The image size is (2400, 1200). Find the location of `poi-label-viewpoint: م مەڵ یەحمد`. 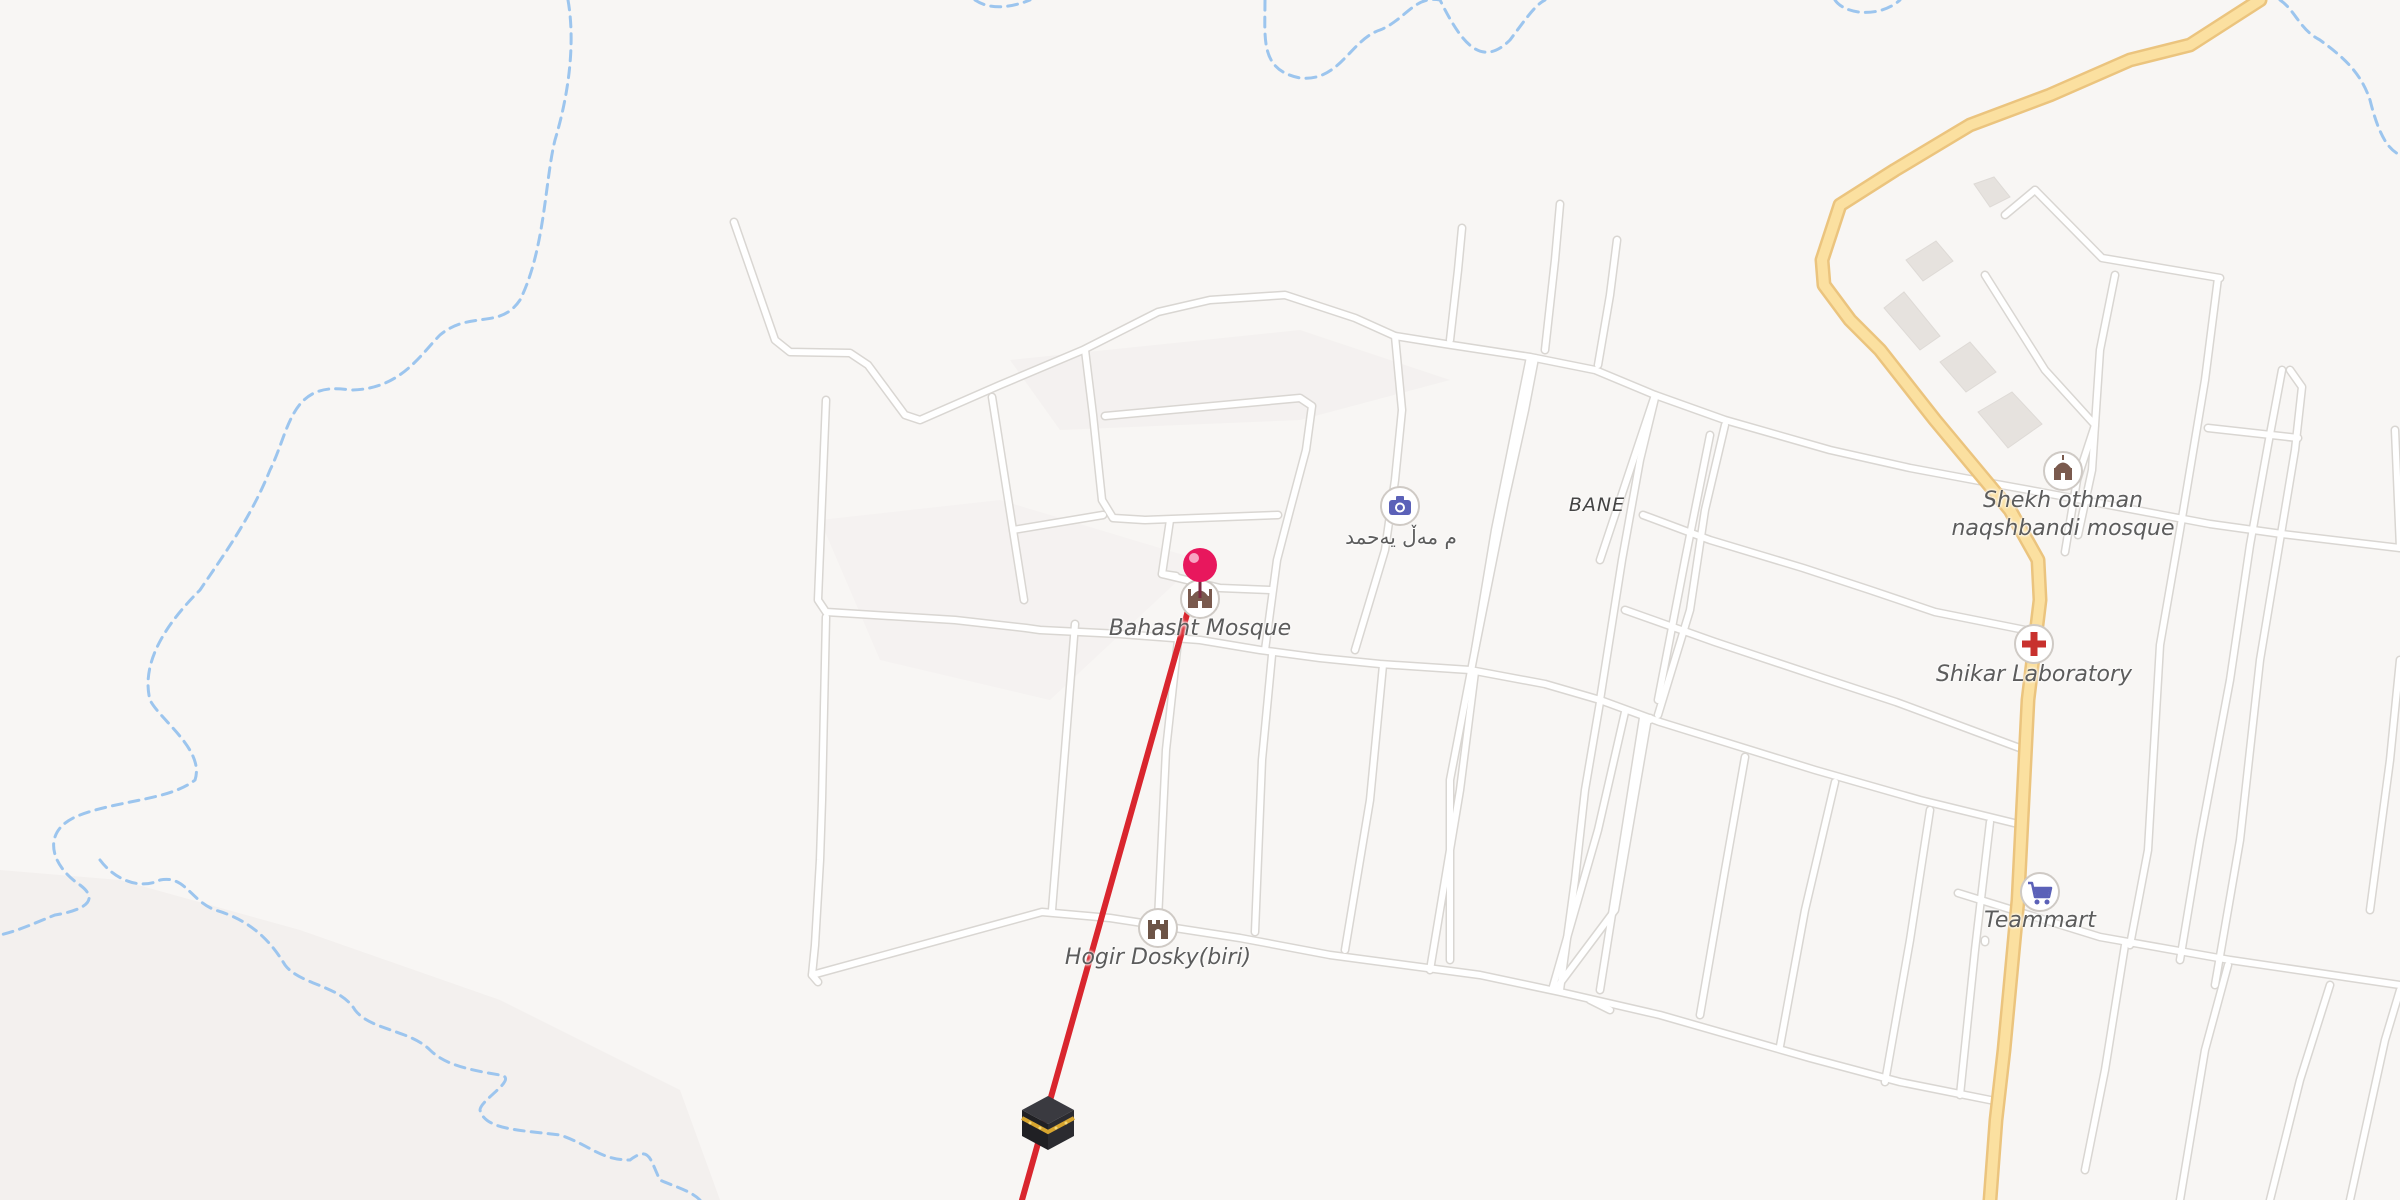

poi-label-viewpoint: م مەڵ یەحمد is located at coordinates (1401, 537).